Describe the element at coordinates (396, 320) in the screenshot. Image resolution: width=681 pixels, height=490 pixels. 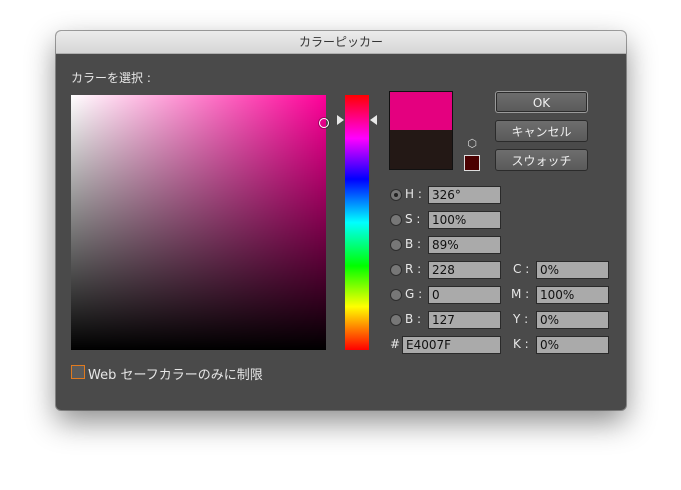
I see `radio-blue` at that location.